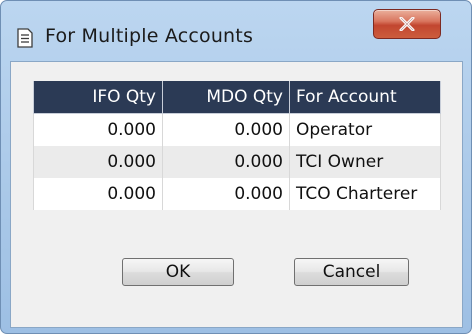 The height and width of the screenshot is (336, 474). I want to click on column-header-ifo-qty: IFO Qty, so click(98, 97).